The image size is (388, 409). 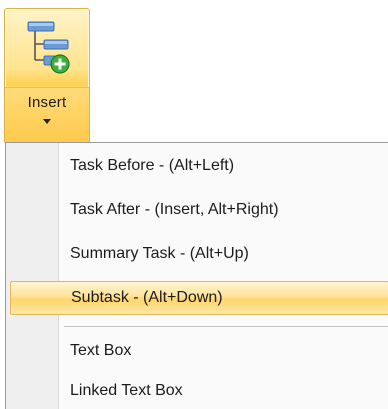 What do you see at coordinates (47, 116) in the screenshot?
I see `insert-dropdown-toggle: Insert` at bounding box center [47, 116].